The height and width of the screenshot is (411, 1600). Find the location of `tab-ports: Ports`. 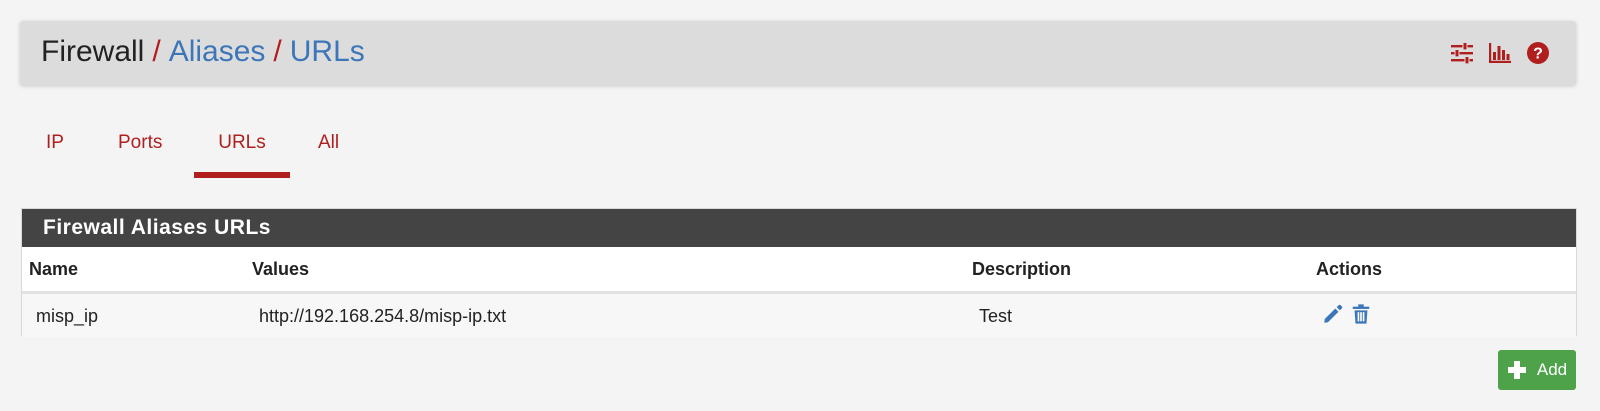

tab-ports: Ports is located at coordinates (140, 143).